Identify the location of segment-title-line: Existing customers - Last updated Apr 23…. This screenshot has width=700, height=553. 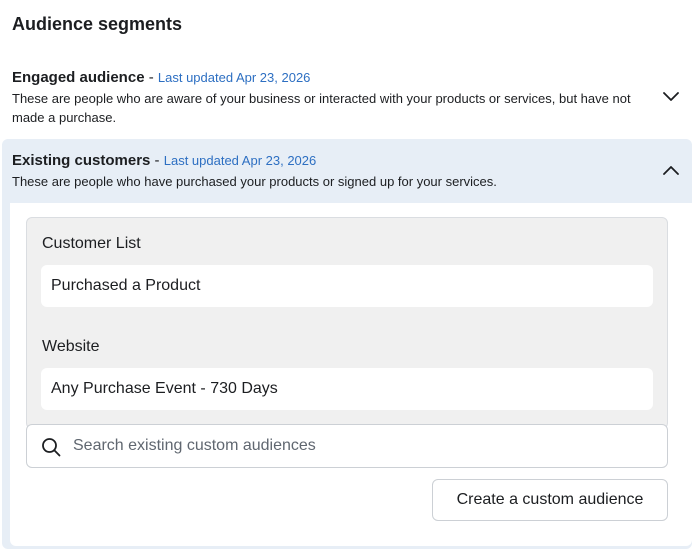
(328, 161).